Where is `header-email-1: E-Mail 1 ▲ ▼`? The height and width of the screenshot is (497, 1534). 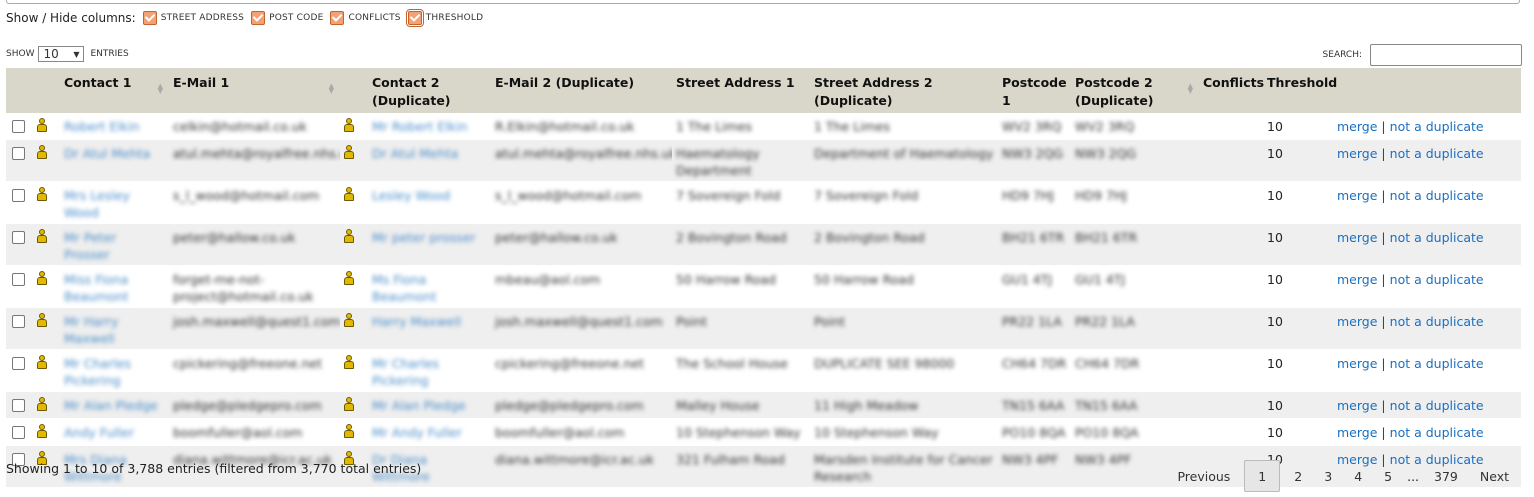 header-email-1: E-Mail 1 ▲ ▼ is located at coordinates (254, 90).